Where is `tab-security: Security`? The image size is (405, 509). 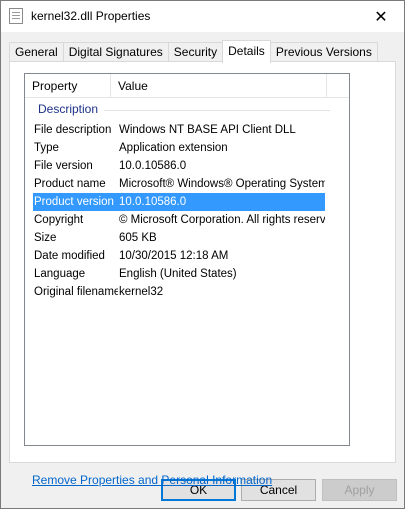 tab-security: Security is located at coordinates (195, 52).